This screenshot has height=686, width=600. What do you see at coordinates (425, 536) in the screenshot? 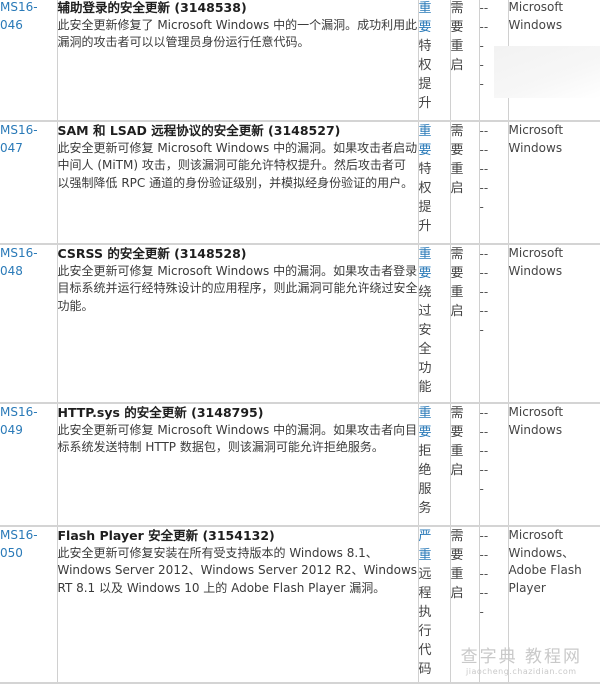
I see `severity_level-char: 严` at bounding box center [425, 536].